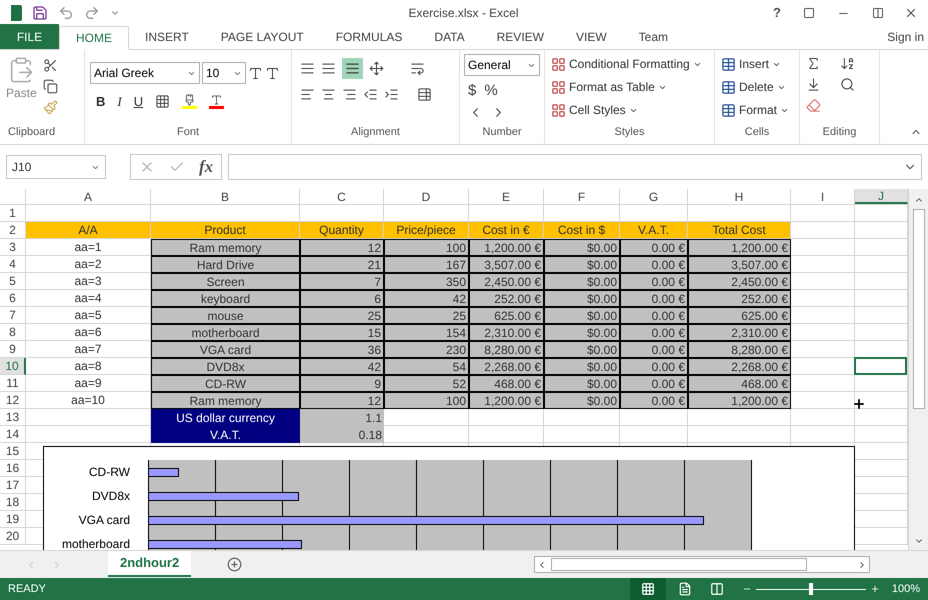 This screenshot has width=928, height=600. What do you see at coordinates (50, 107) in the screenshot?
I see `format-painter-icon` at bounding box center [50, 107].